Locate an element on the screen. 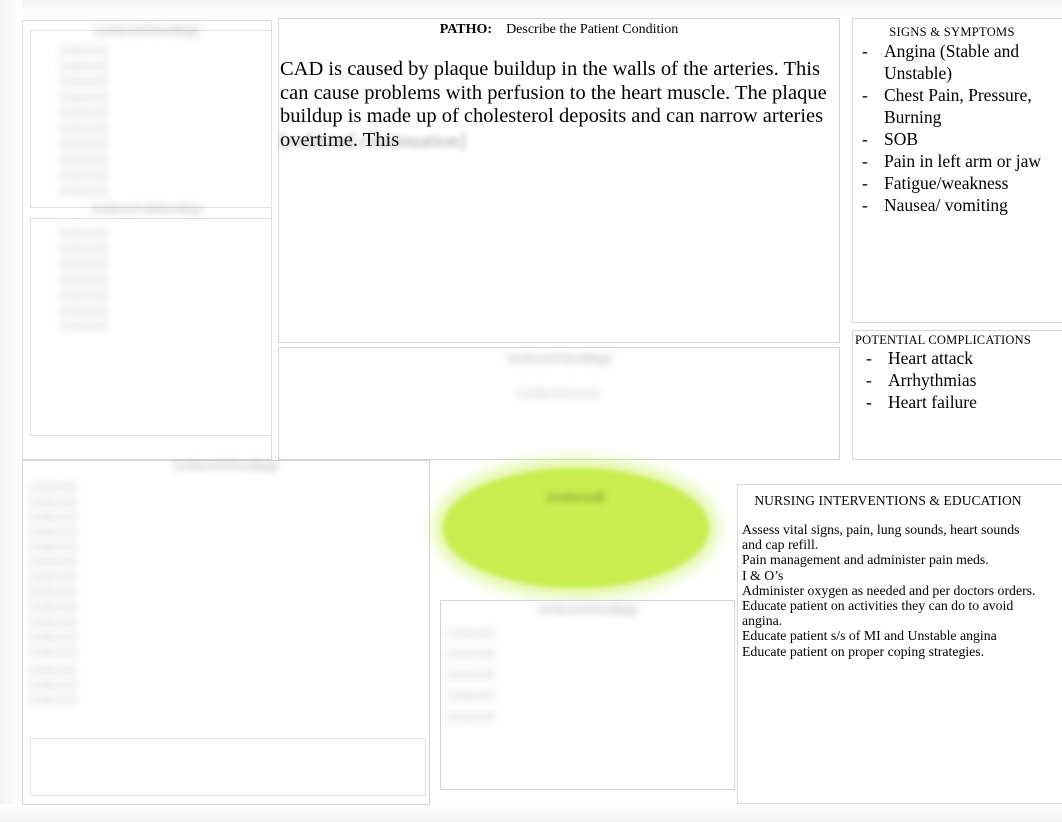  nursing-interventions-heading: NURSING INTERVENTIONS & EDUCATION is located at coordinates (888, 500).